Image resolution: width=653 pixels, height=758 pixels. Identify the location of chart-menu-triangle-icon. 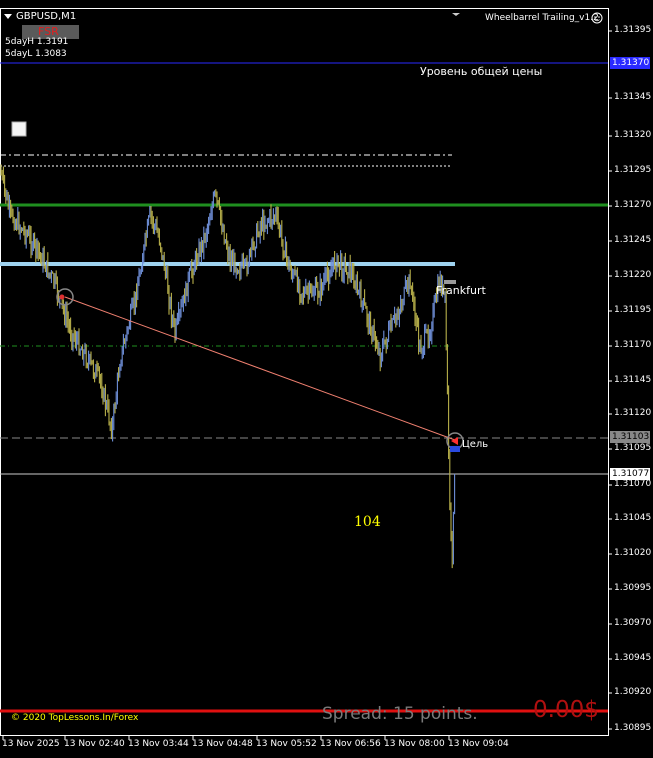
(8, 16).